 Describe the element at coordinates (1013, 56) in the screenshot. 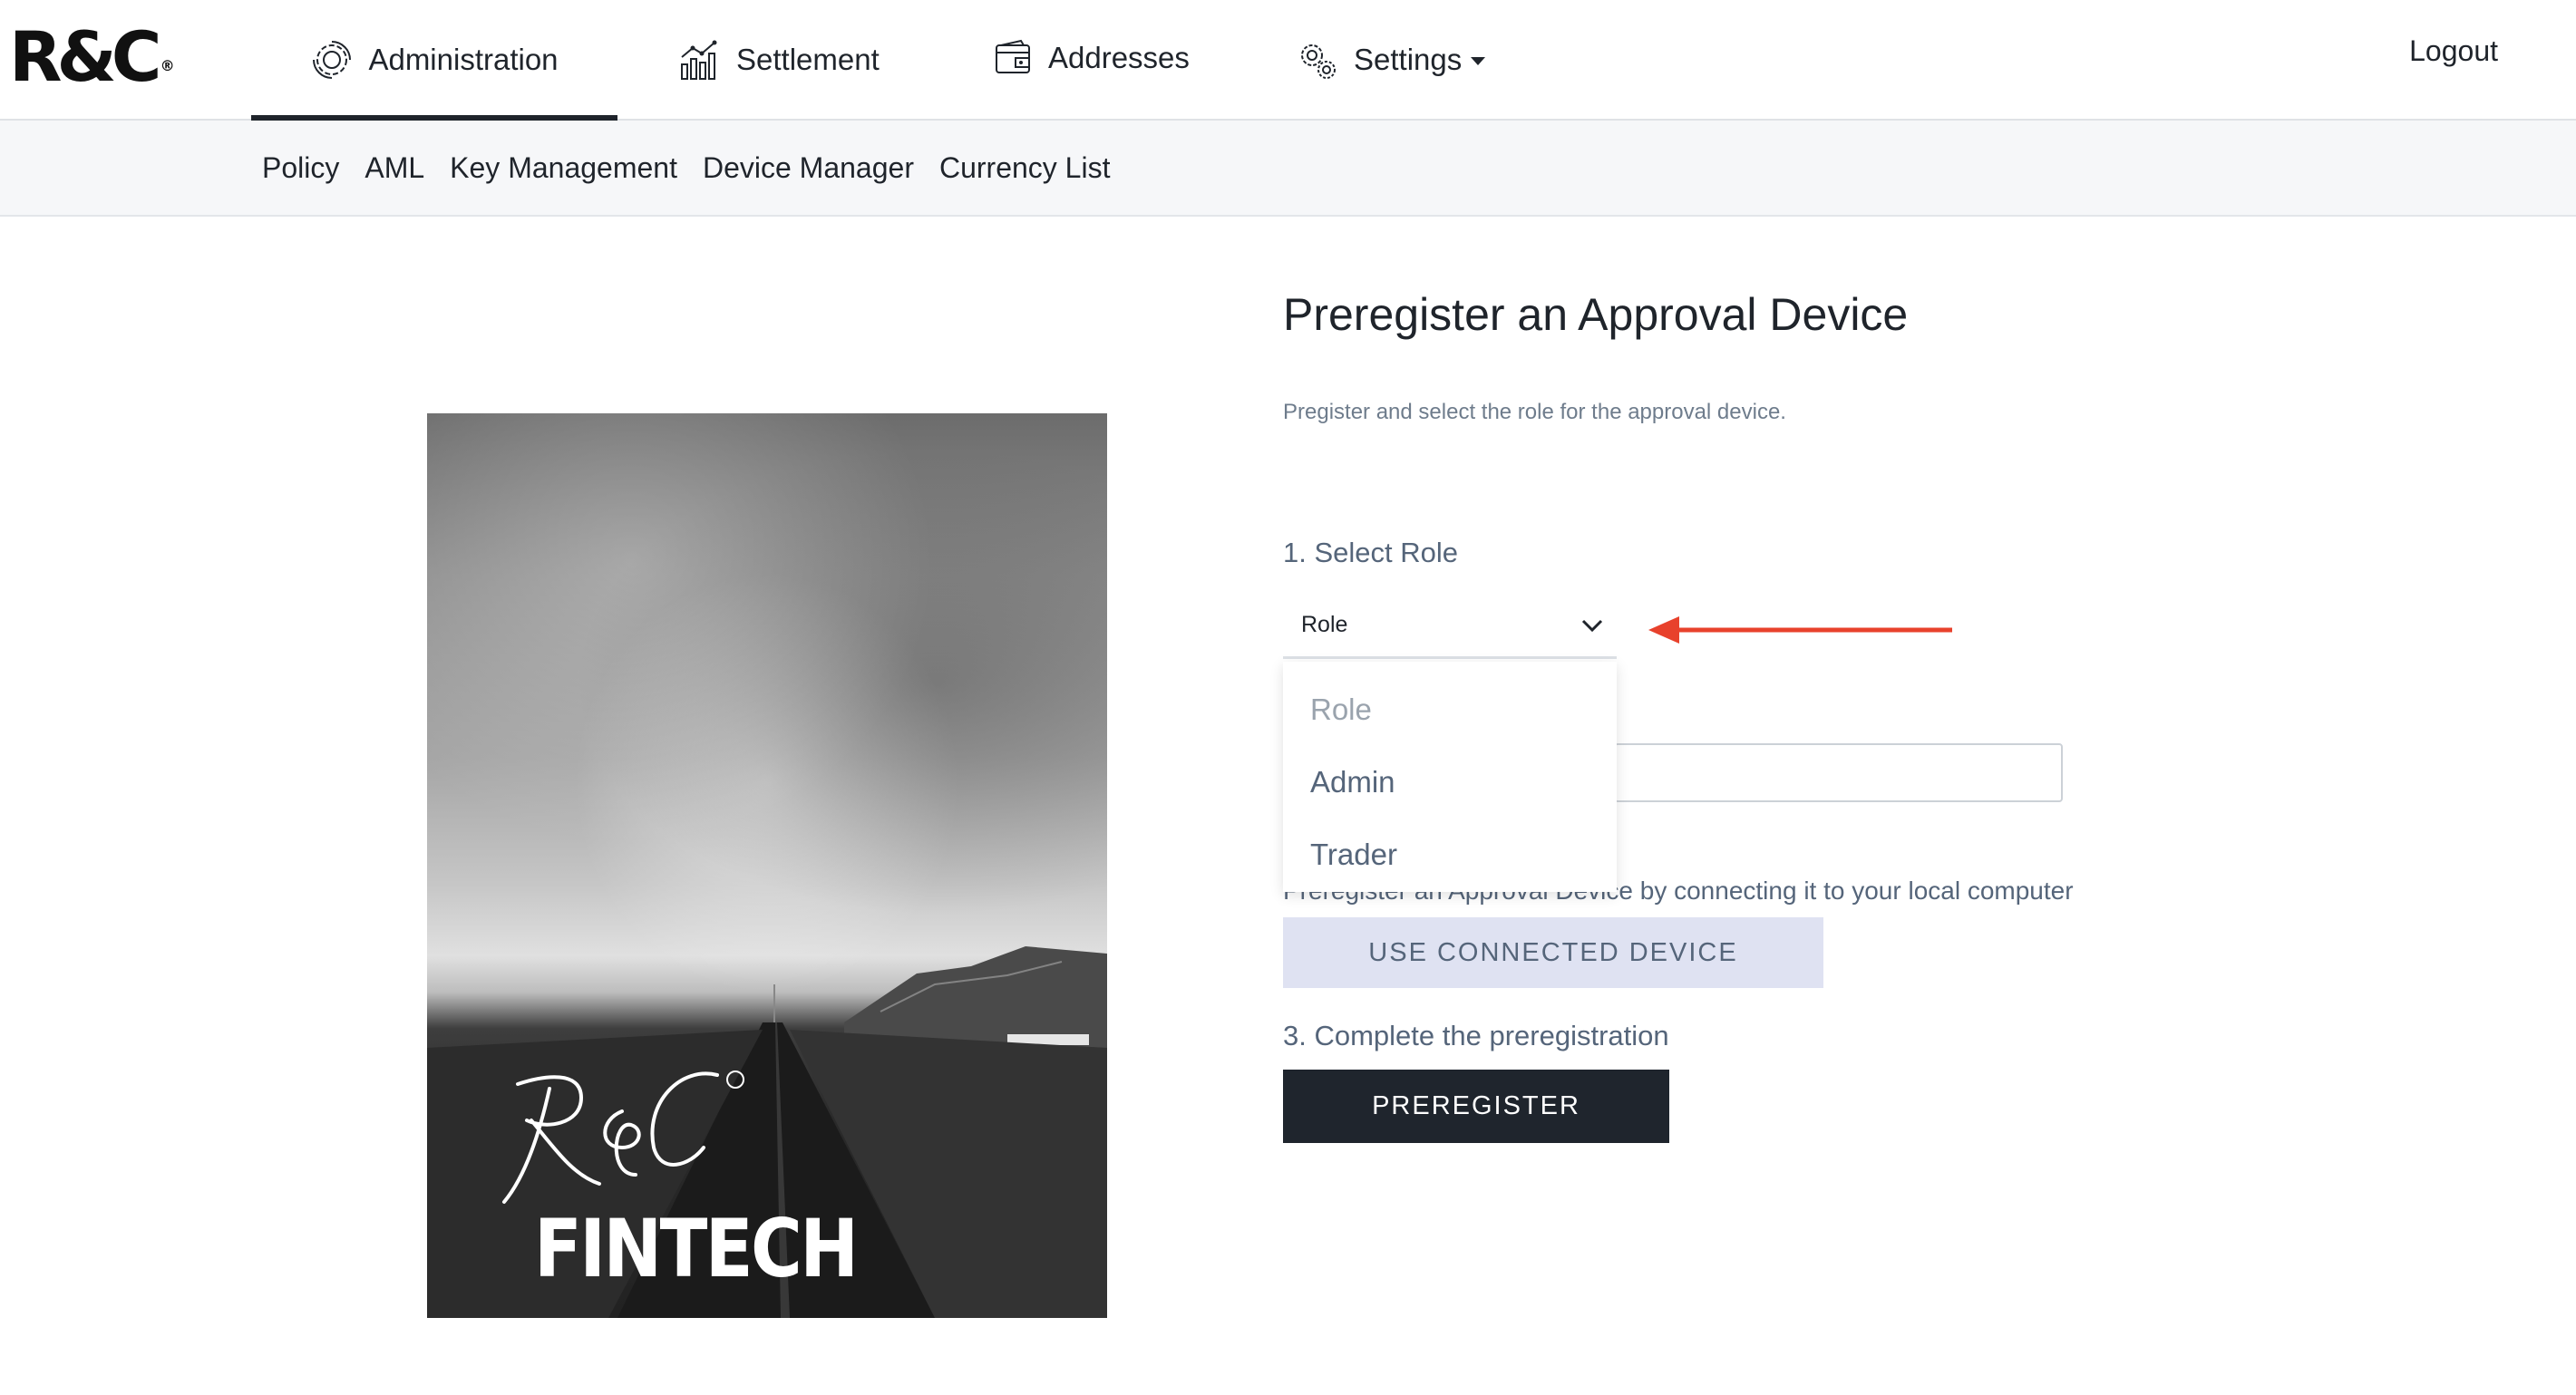

I see `addresses-wallet-icon` at that location.